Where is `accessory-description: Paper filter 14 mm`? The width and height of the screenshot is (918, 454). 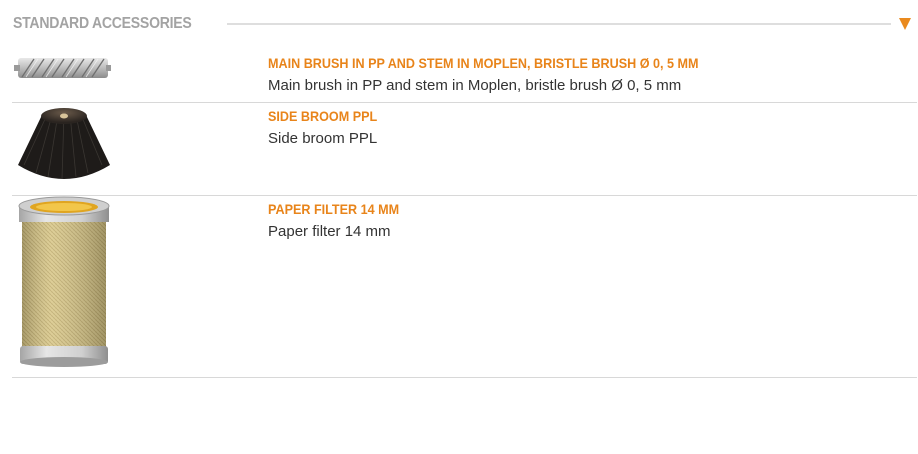
accessory-description: Paper filter 14 mm is located at coordinates (329, 231).